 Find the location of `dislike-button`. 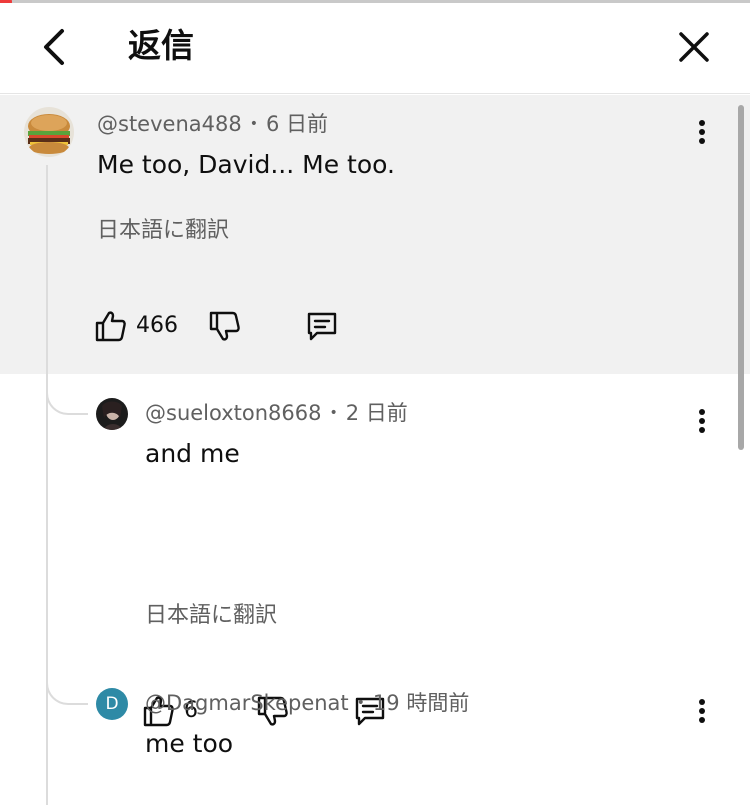

dislike-button is located at coordinates (225, 326).